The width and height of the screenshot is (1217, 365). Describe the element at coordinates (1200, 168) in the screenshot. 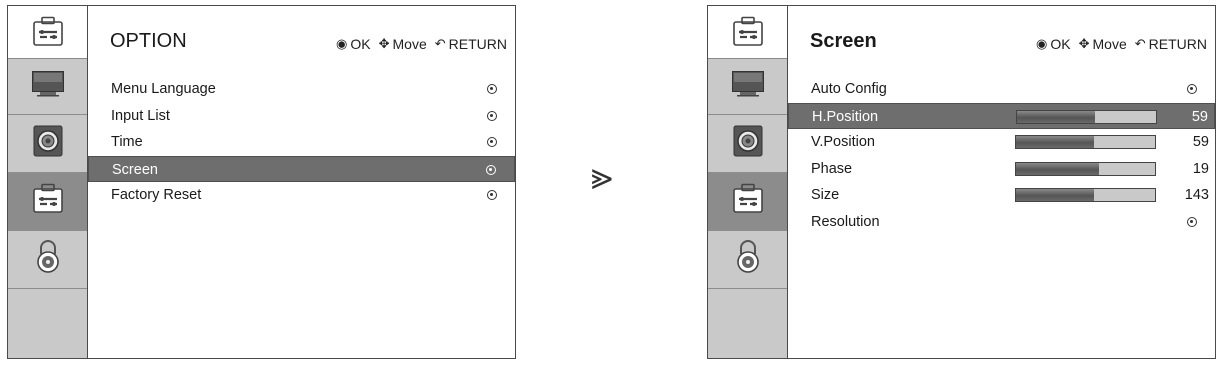

I see `phase-value: 19` at that location.